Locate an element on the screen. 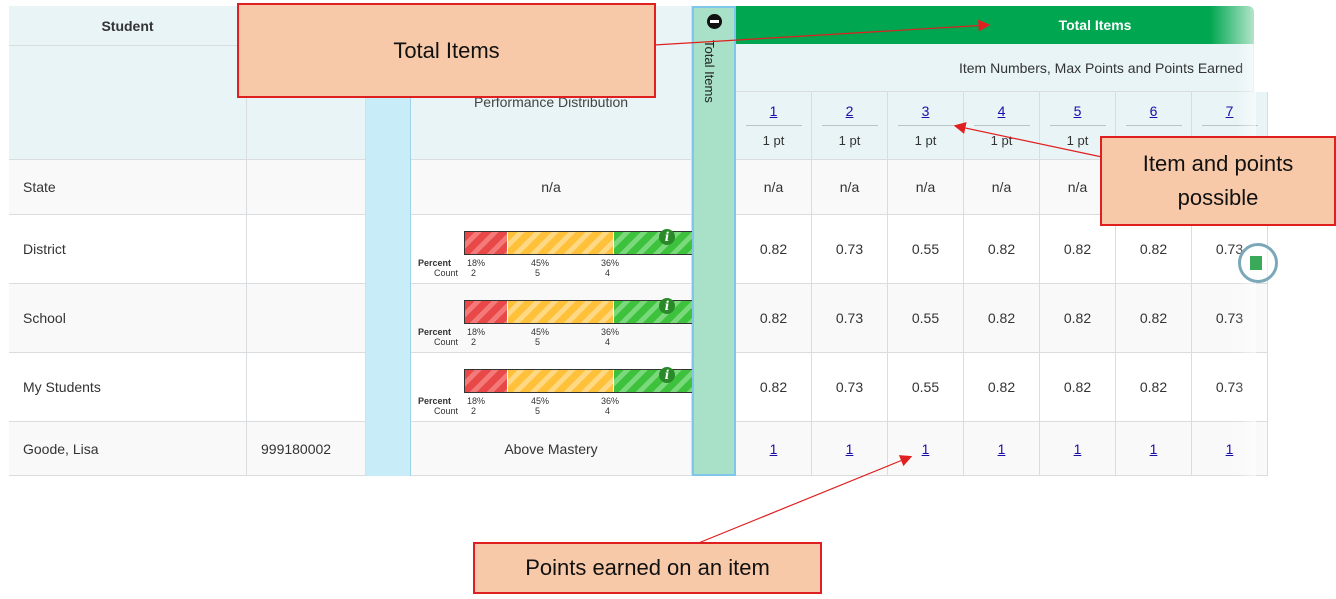  item-number-link: 6 is located at coordinates (1153, 114).